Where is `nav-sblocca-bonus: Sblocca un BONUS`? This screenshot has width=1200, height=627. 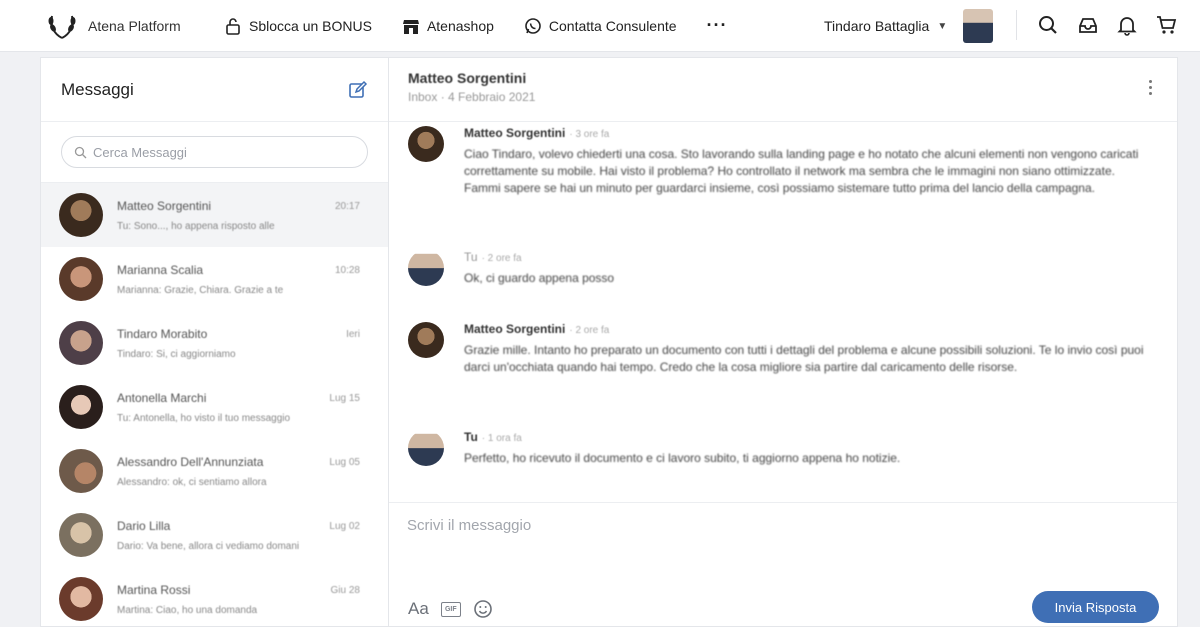 nav-sblocca-bonus: Sblocca un BONUS is located at coordinates (298, 26).